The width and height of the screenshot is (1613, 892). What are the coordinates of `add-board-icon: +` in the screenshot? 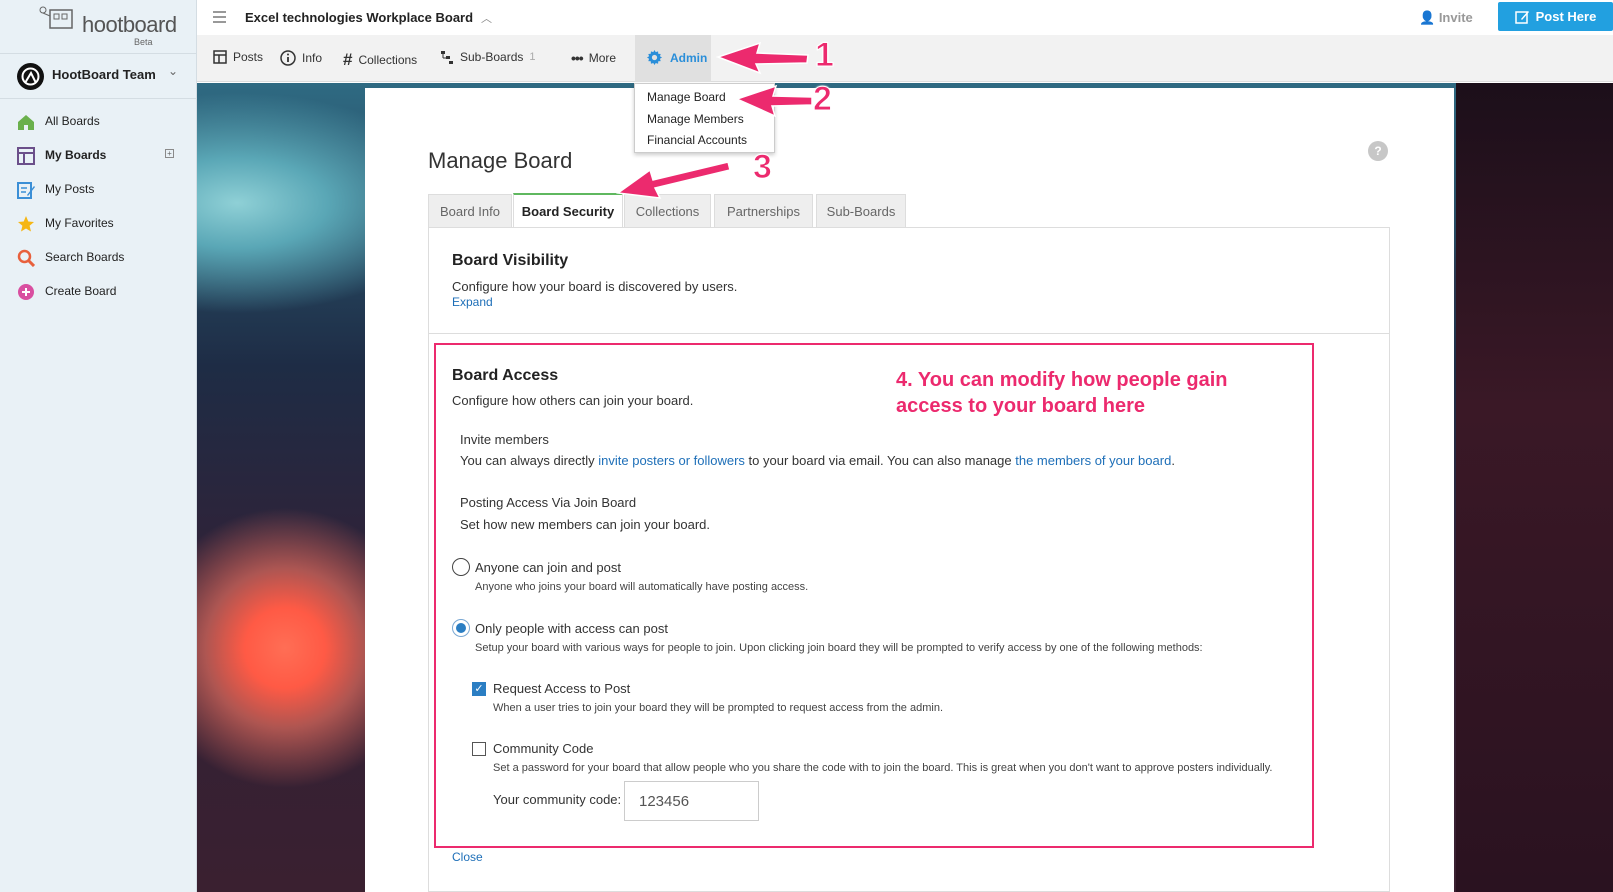 It's located at (169, 153).